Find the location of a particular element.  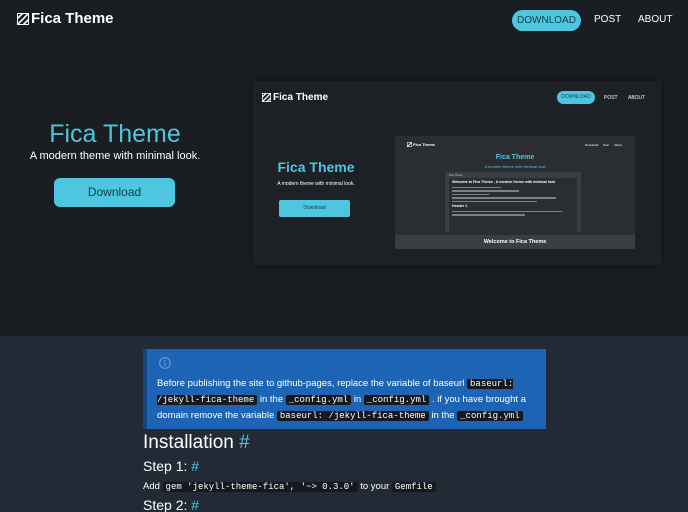

step1-anchor-link: # is located at coordinates (195, 466).